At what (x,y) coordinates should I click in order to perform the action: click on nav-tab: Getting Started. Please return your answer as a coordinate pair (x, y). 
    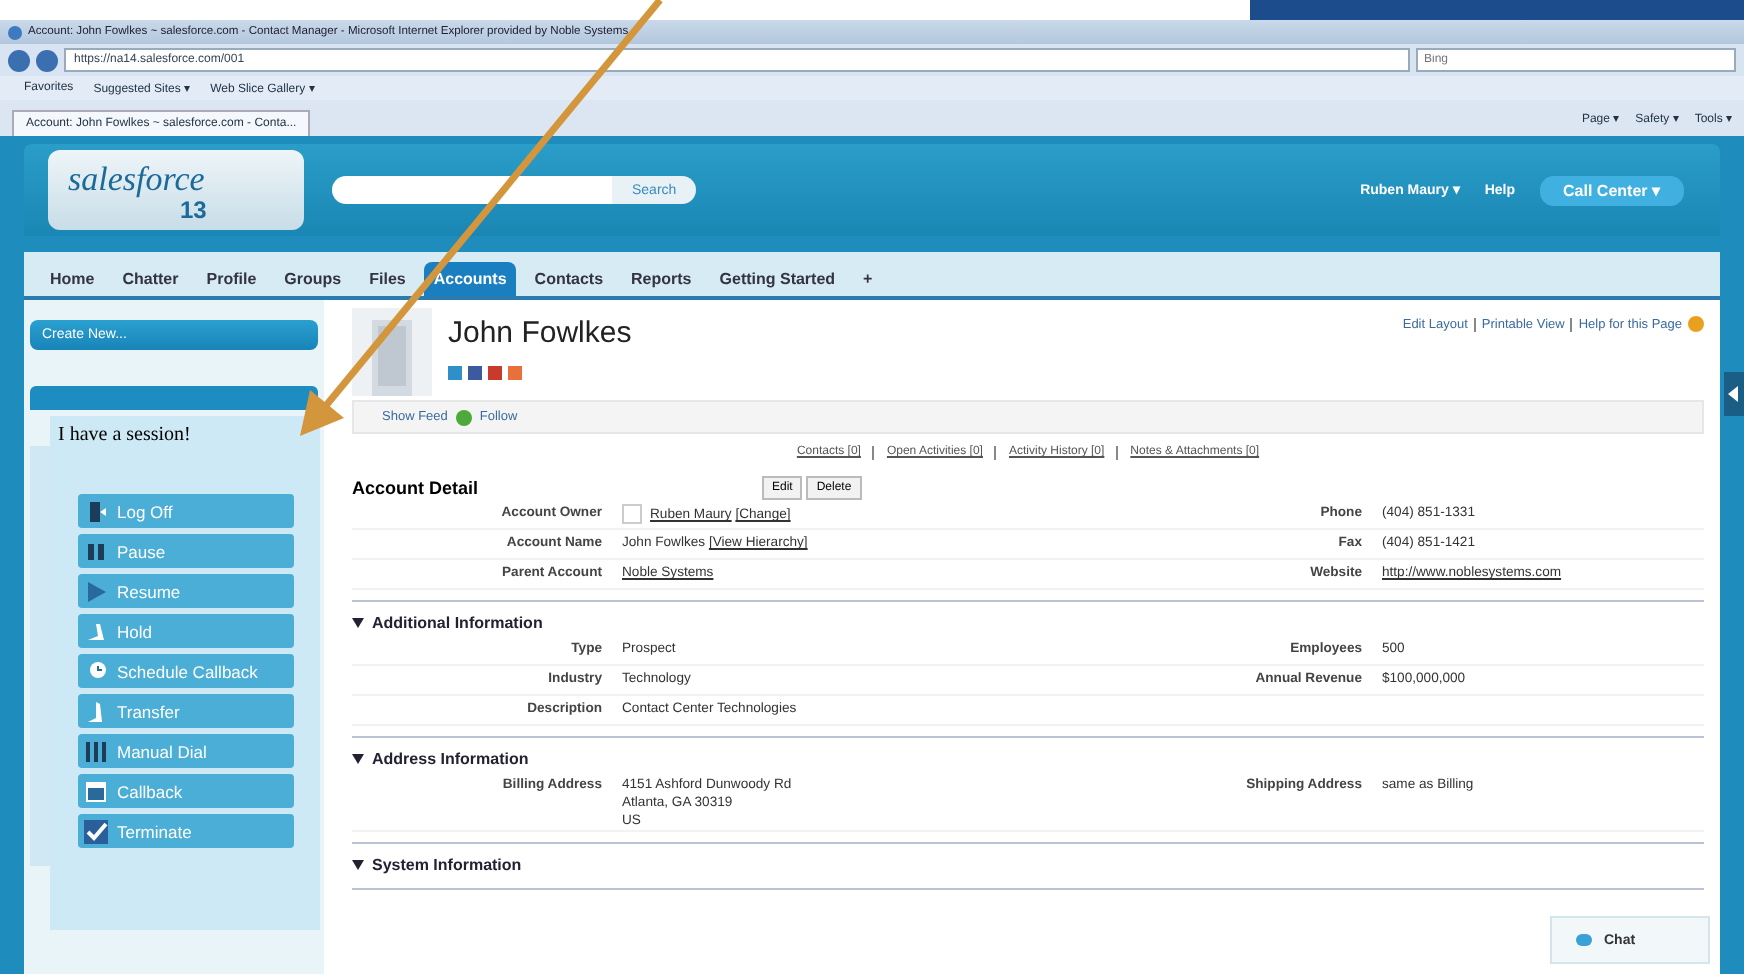
    Looking at the image, I should click on (777, 279).